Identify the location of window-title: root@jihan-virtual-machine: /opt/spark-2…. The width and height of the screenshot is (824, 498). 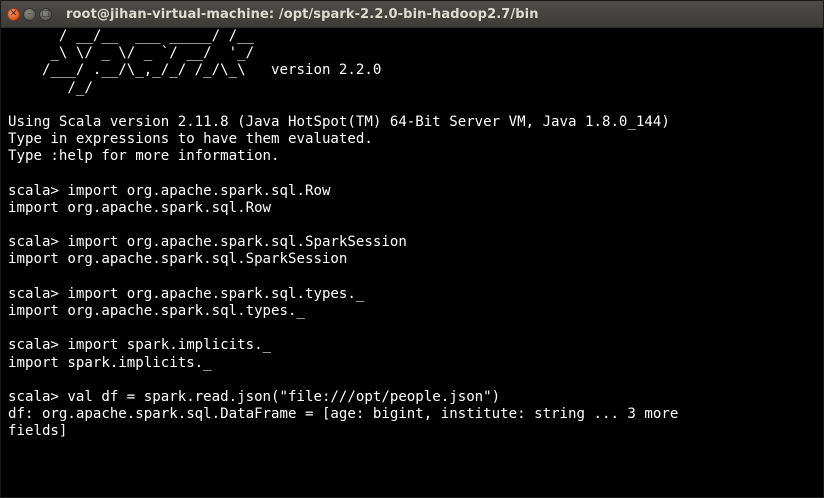
(302, 14).